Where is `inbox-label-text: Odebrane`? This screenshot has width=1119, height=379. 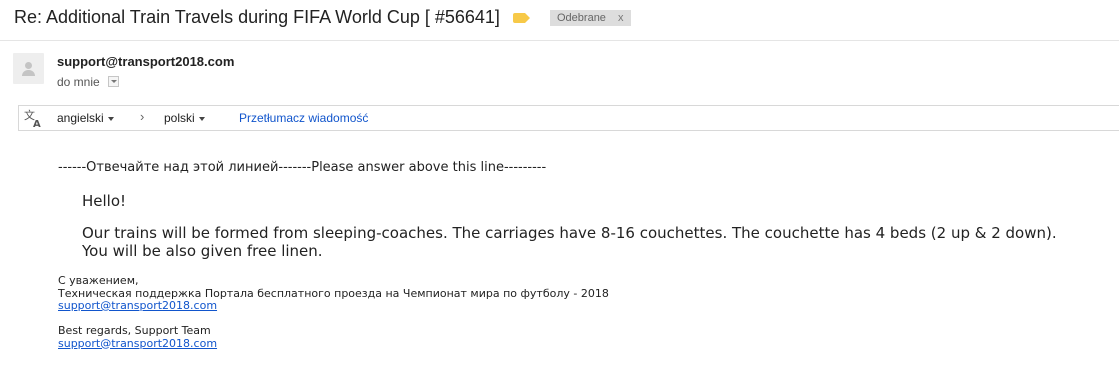
inbox-label-text: Odebrane is located at coordinates (581, 18).